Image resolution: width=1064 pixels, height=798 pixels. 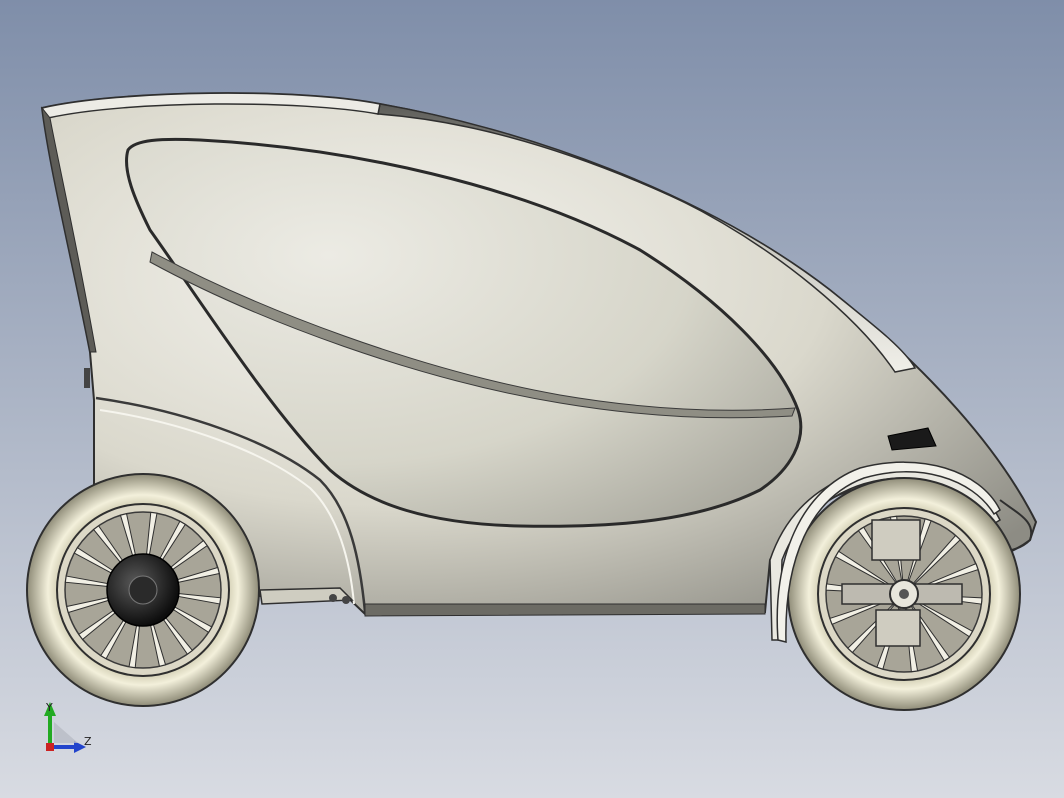 I want to click on triad-z-label: Z, so click(x=88, y=741).